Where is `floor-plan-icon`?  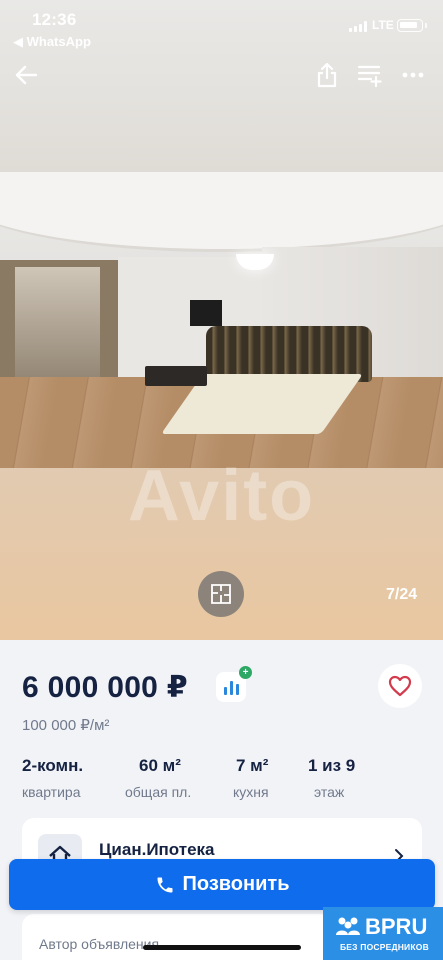 floor-plan-icon is located at coordinates (221, 594).